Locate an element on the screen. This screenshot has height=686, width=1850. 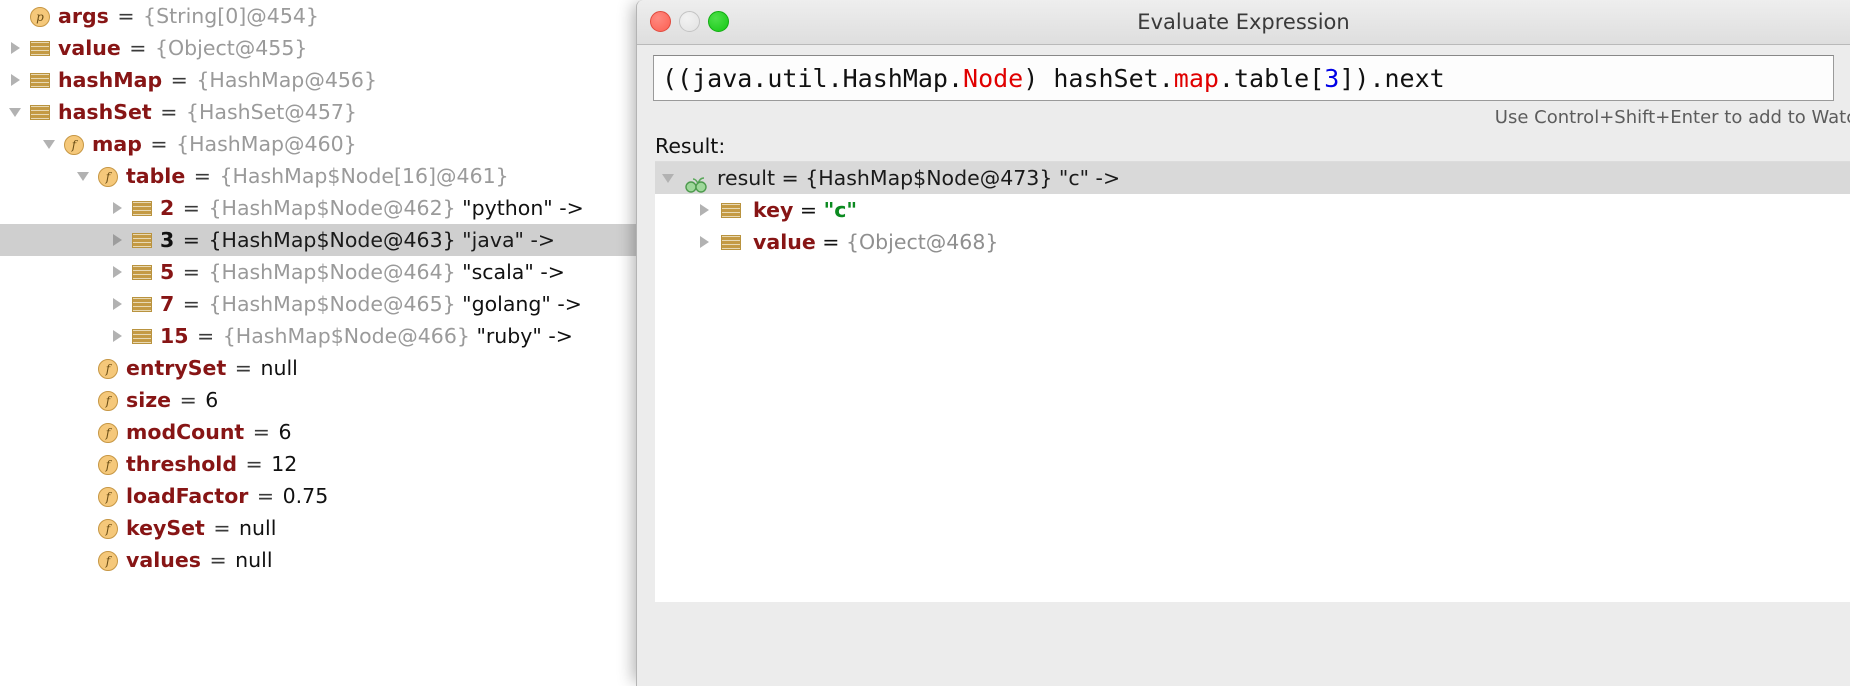
variable-row: f keySet = null is located at coordinates (318, 528).